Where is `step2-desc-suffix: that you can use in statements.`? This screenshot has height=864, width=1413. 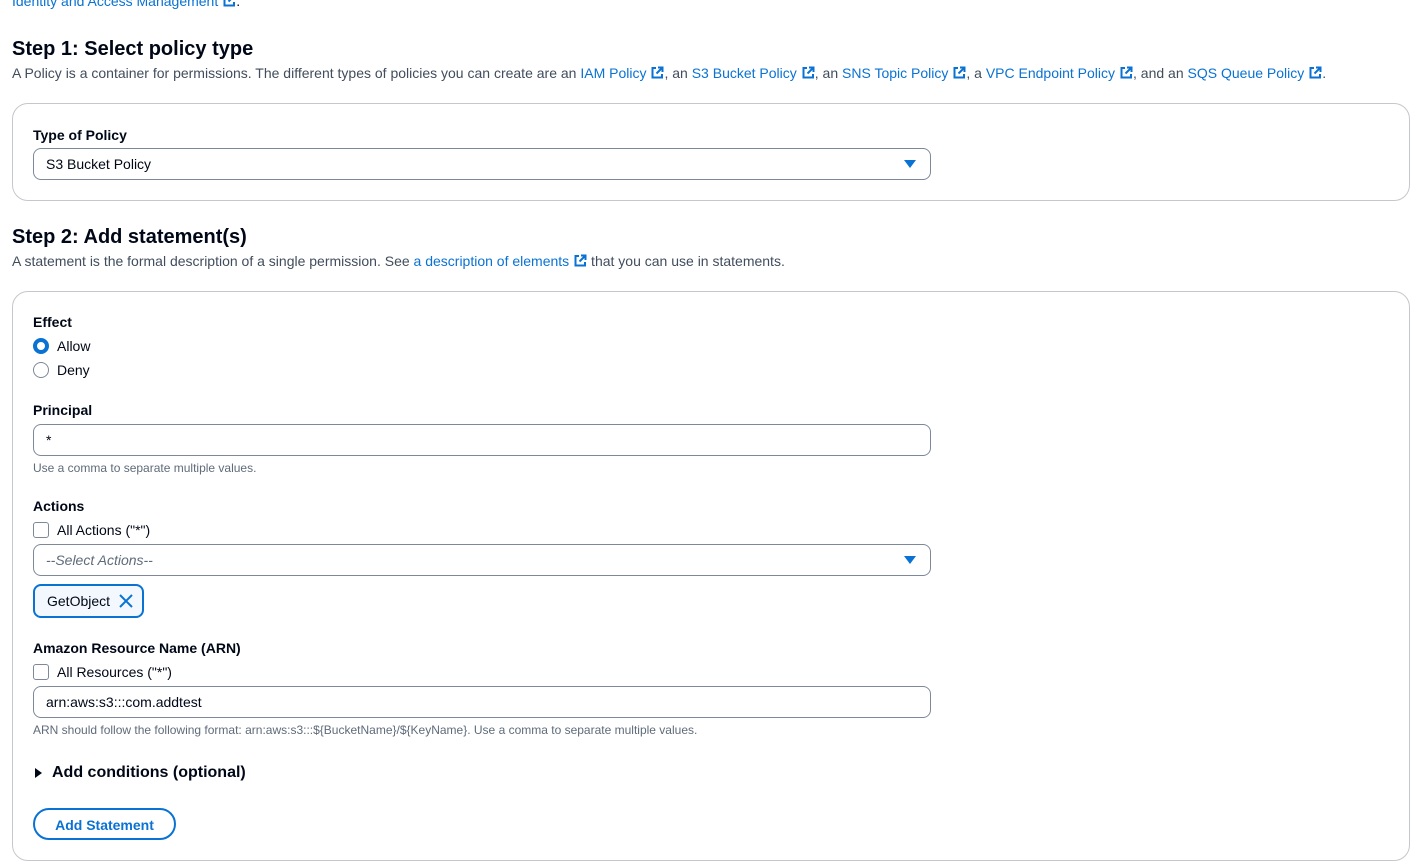
step2-desc-suffix: that you can use in statements. is located at coordinates (686, 261).